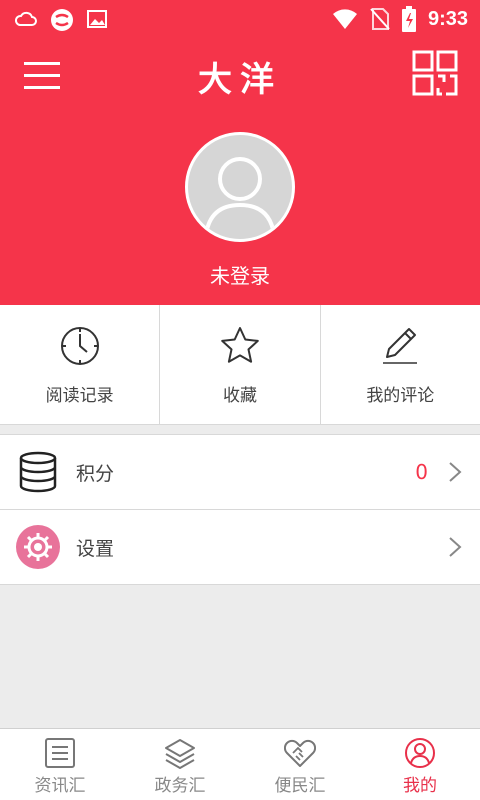  What do you see at coordinates (95, 548) in the screenshot?
I see `settings-label: 设置` at bounding box center [95, 548].